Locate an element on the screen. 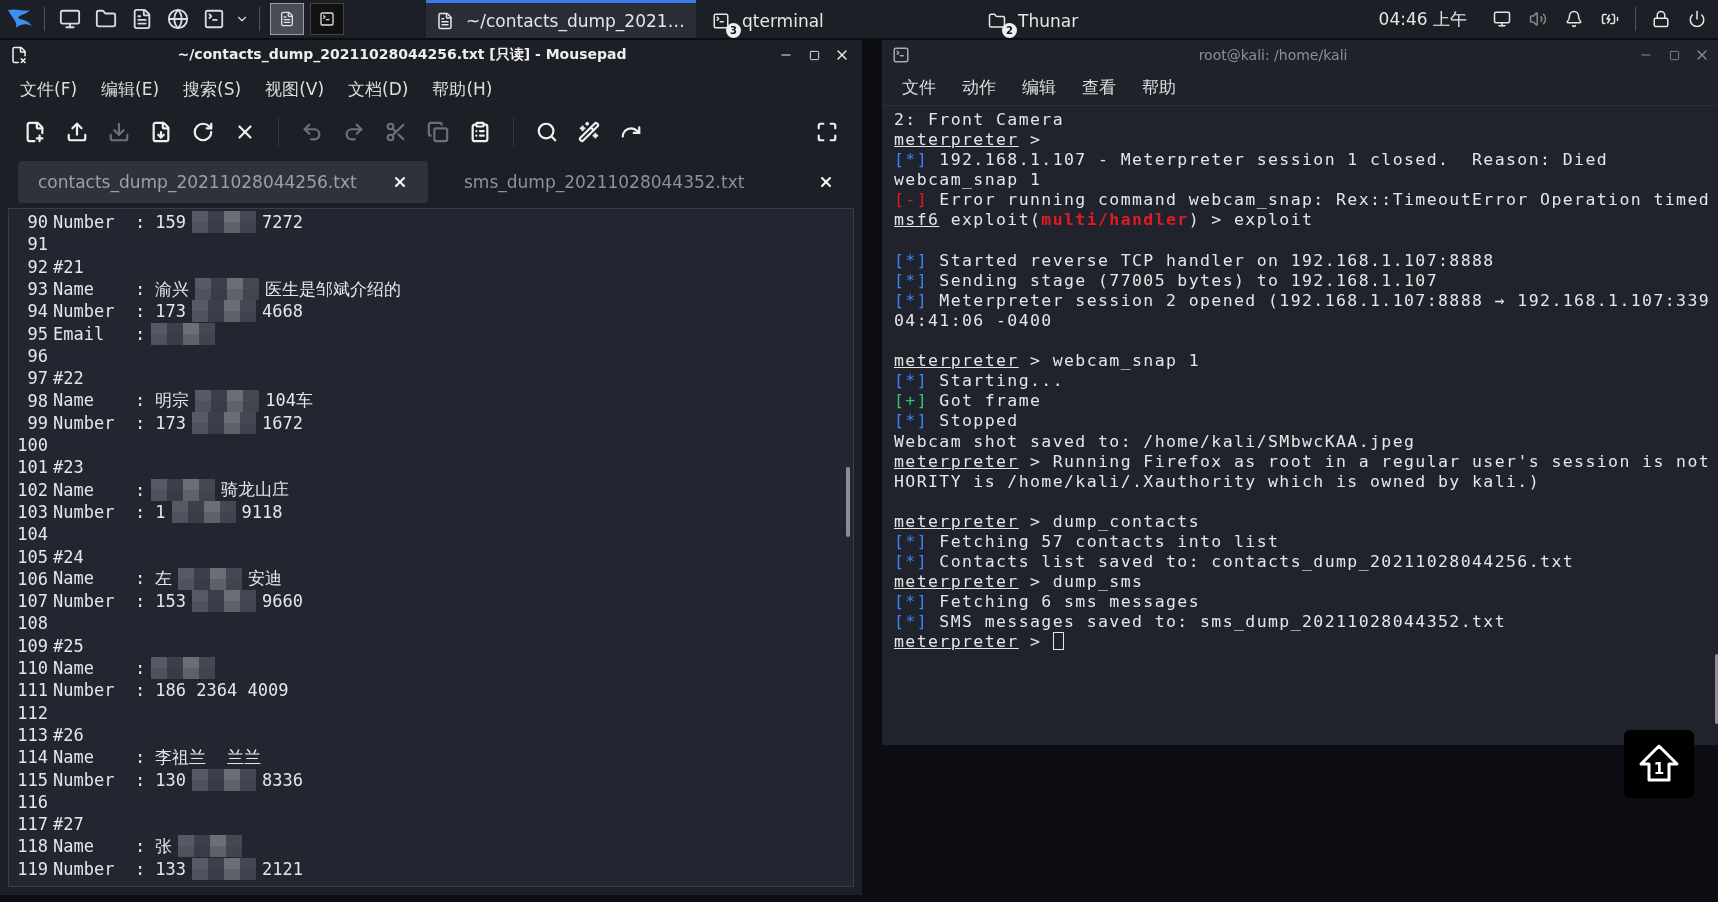  lock-icon is located at coordinates (1661, 19).